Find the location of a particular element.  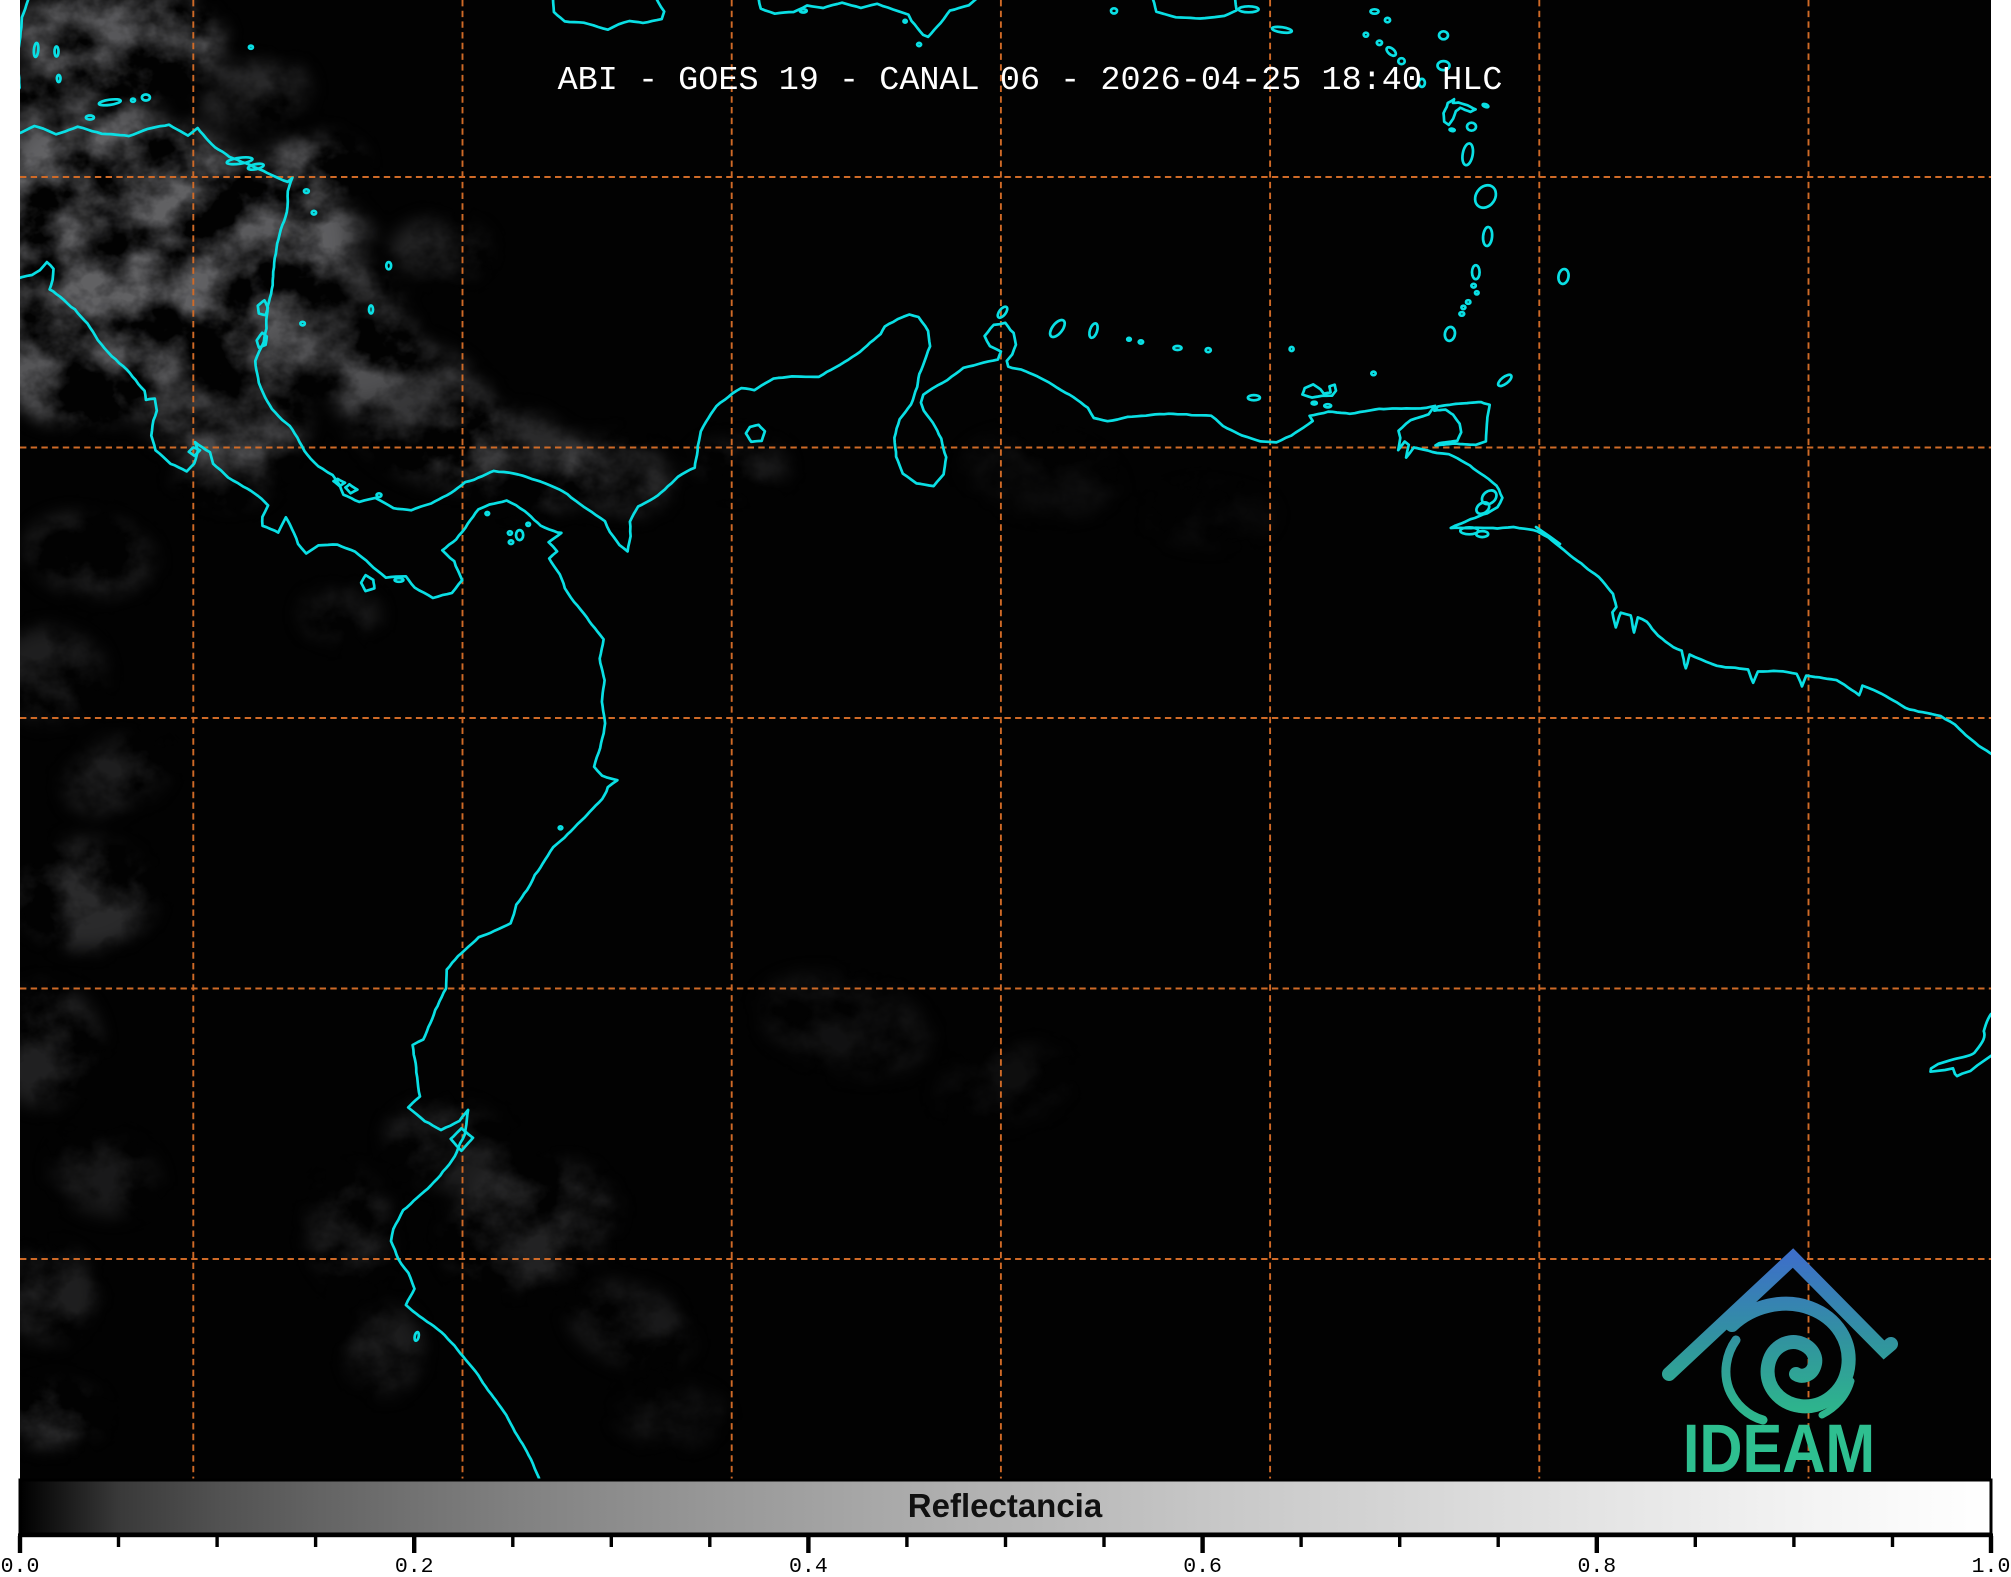

svg-text: 0.4 is located at coordinates (808, 1566).